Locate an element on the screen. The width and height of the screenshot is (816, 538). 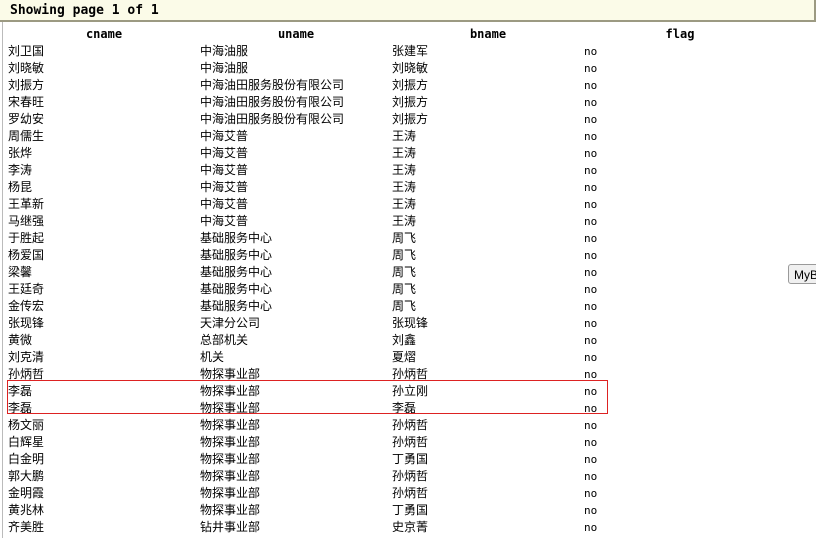
cname-cell: 杨爱国 is located at coordinates (26, 255).